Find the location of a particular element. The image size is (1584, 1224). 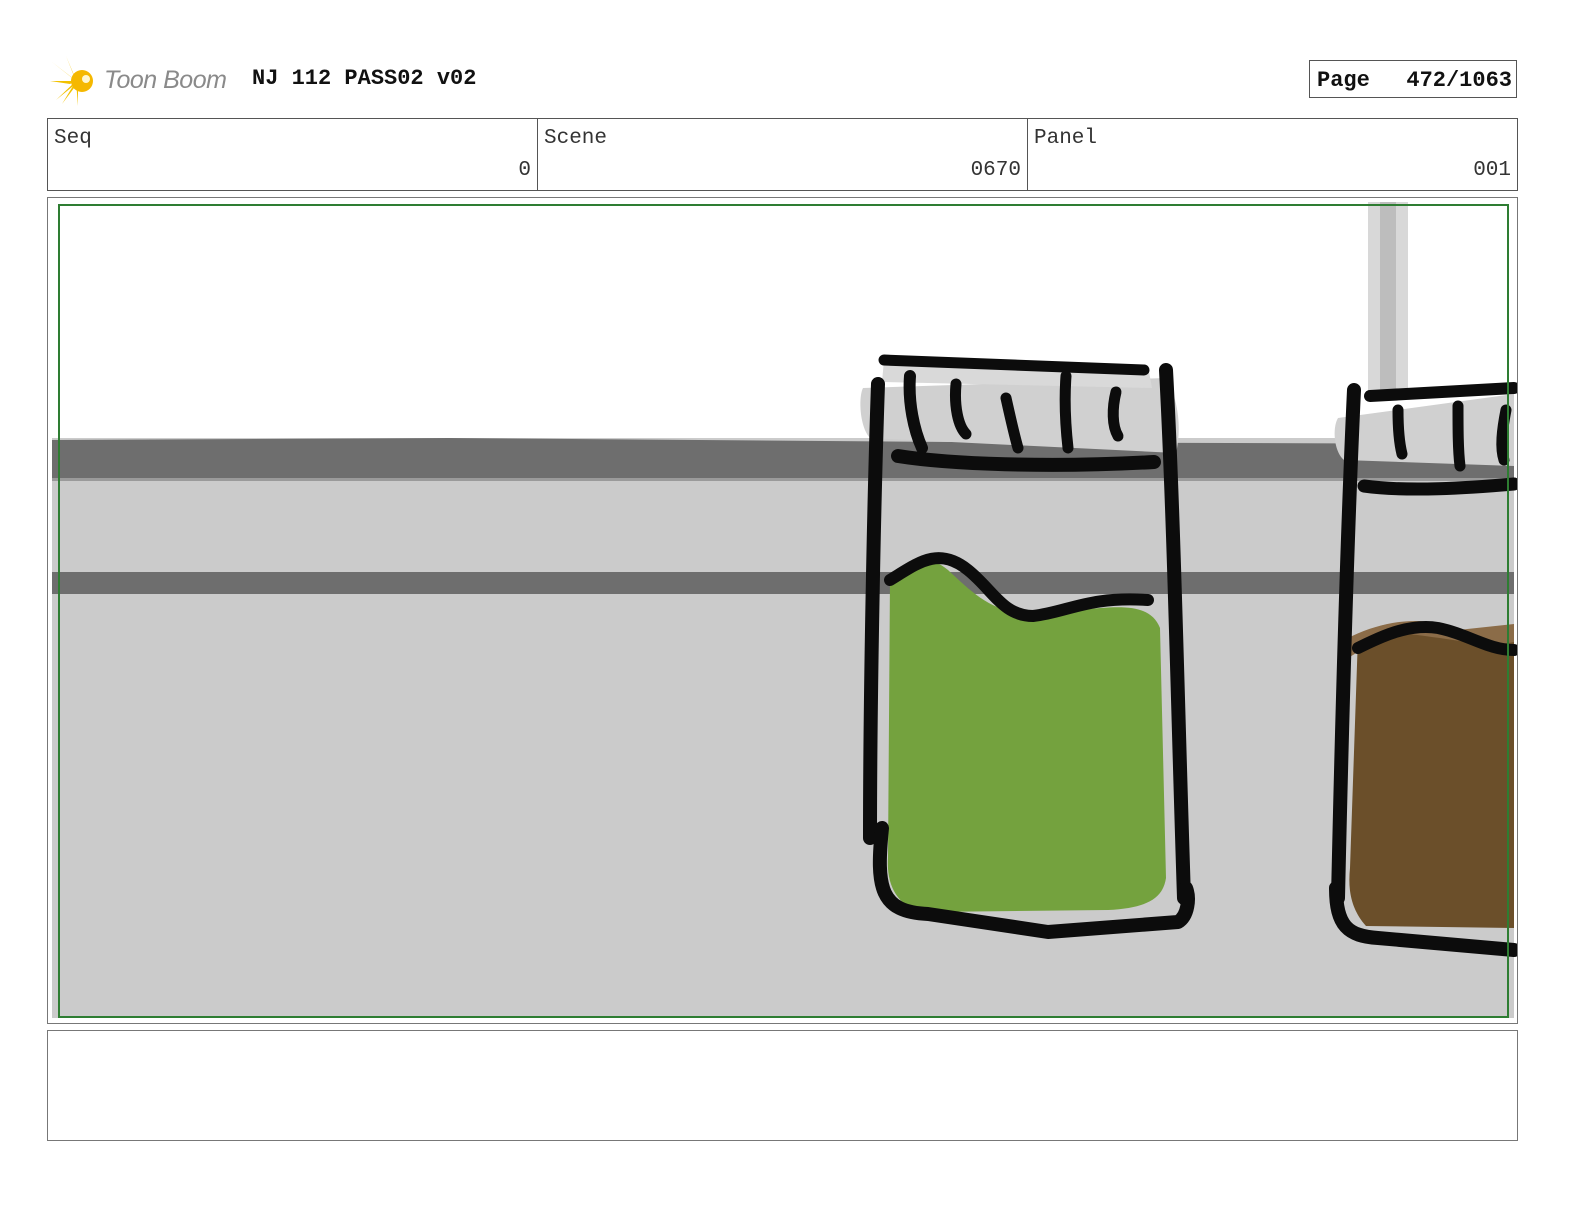

panel-value: 001 is located at coordinates (1492, 170).